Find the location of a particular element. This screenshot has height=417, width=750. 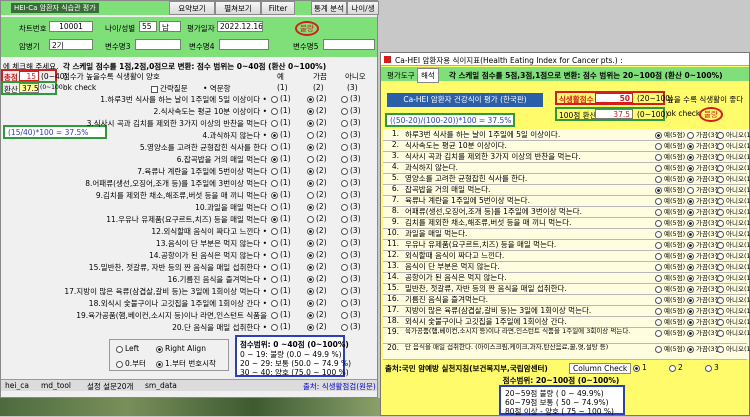

tab-result: 해석 is located at coordinates (428, 75).